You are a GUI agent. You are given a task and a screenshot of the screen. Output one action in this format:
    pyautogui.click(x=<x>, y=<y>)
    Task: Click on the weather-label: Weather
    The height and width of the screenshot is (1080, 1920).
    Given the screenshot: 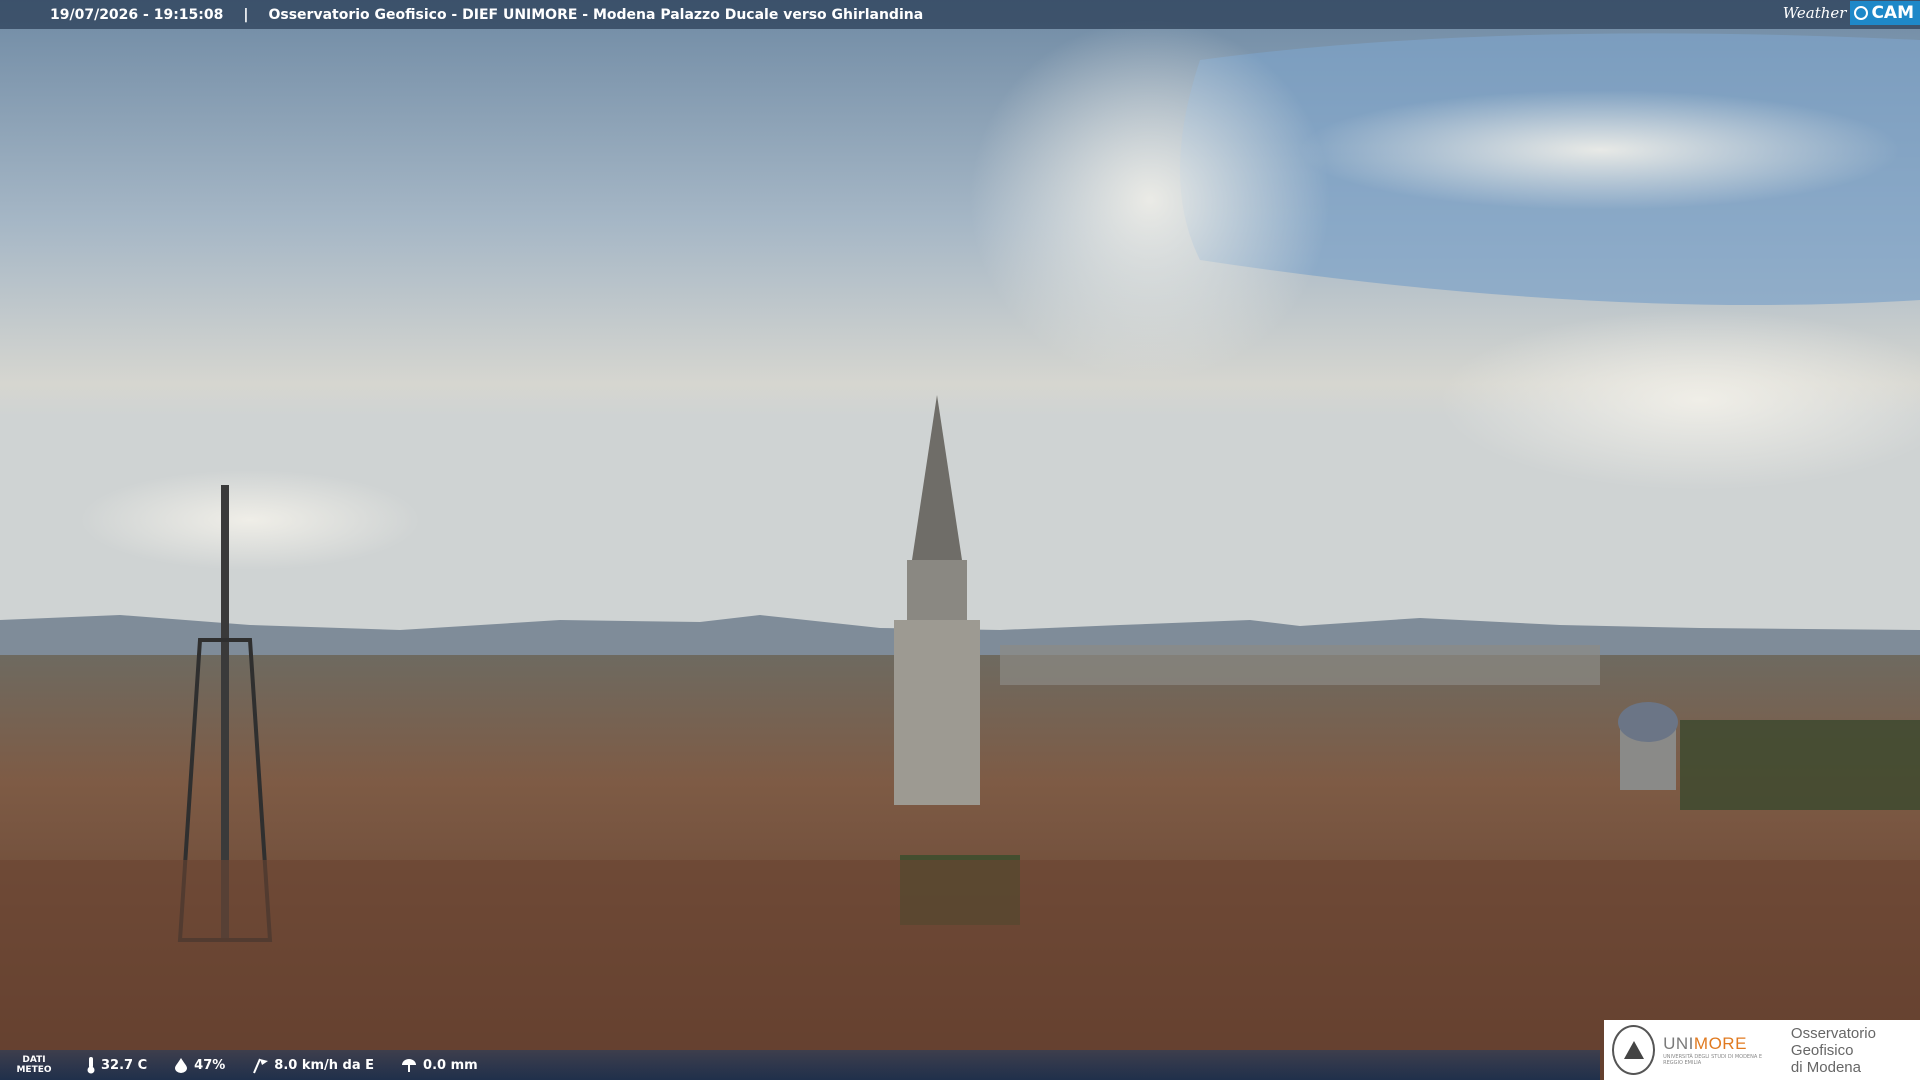 What is the action you would take?
    pyautogui.click(x=1814, y=13)
    